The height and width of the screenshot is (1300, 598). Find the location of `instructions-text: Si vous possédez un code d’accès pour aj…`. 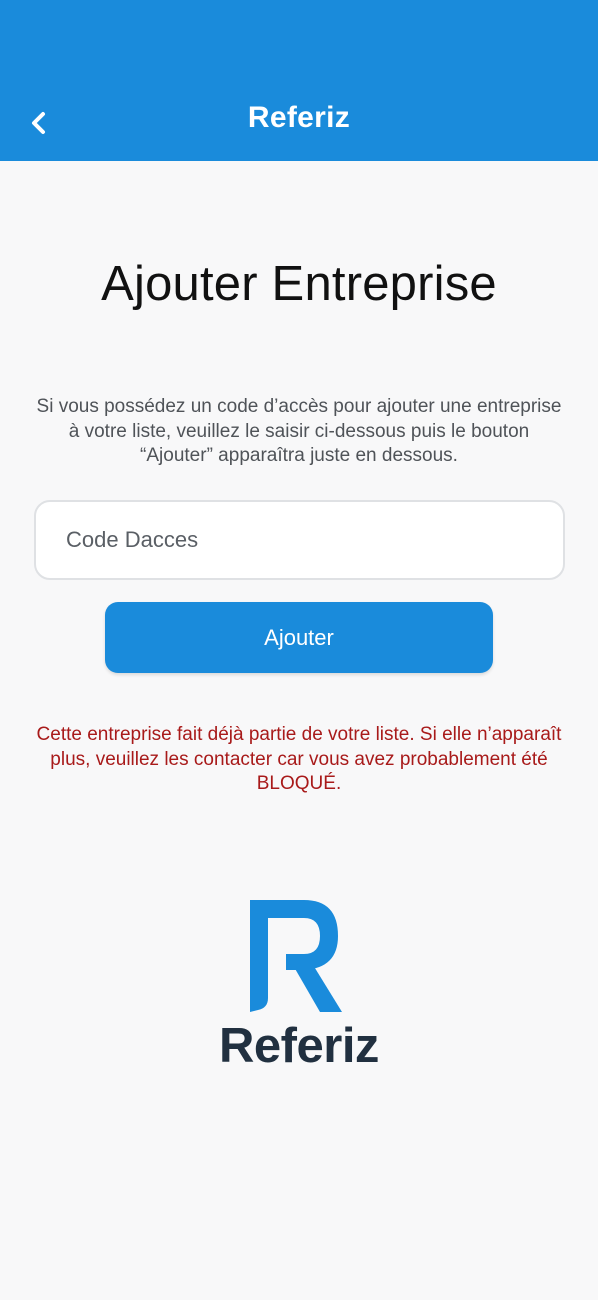

instructions-text: Si vous possédez un code d’accès pour aj… is located at coordinates (299, 431).